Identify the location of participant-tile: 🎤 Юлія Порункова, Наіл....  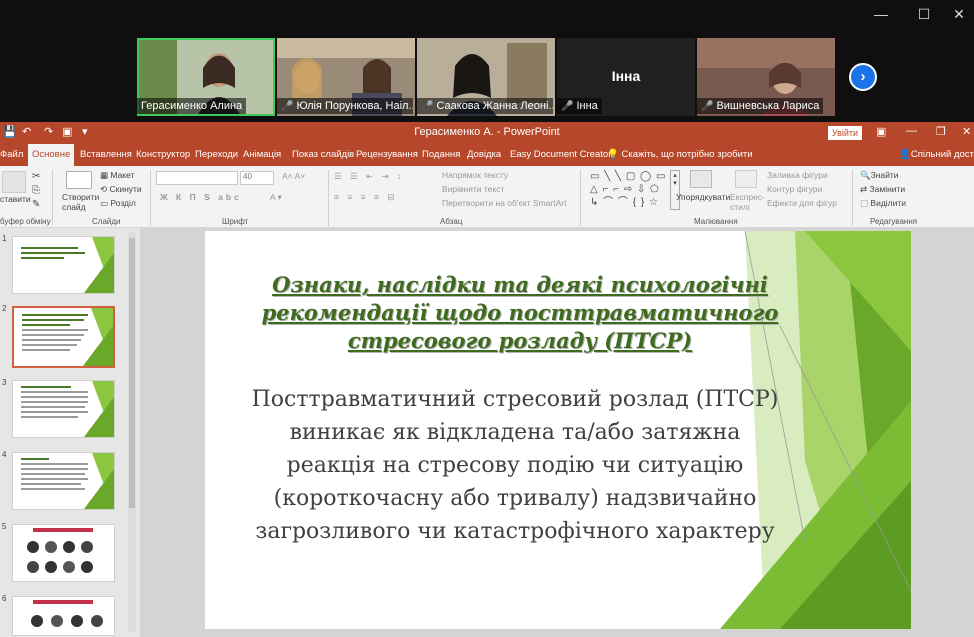
(346, 77).